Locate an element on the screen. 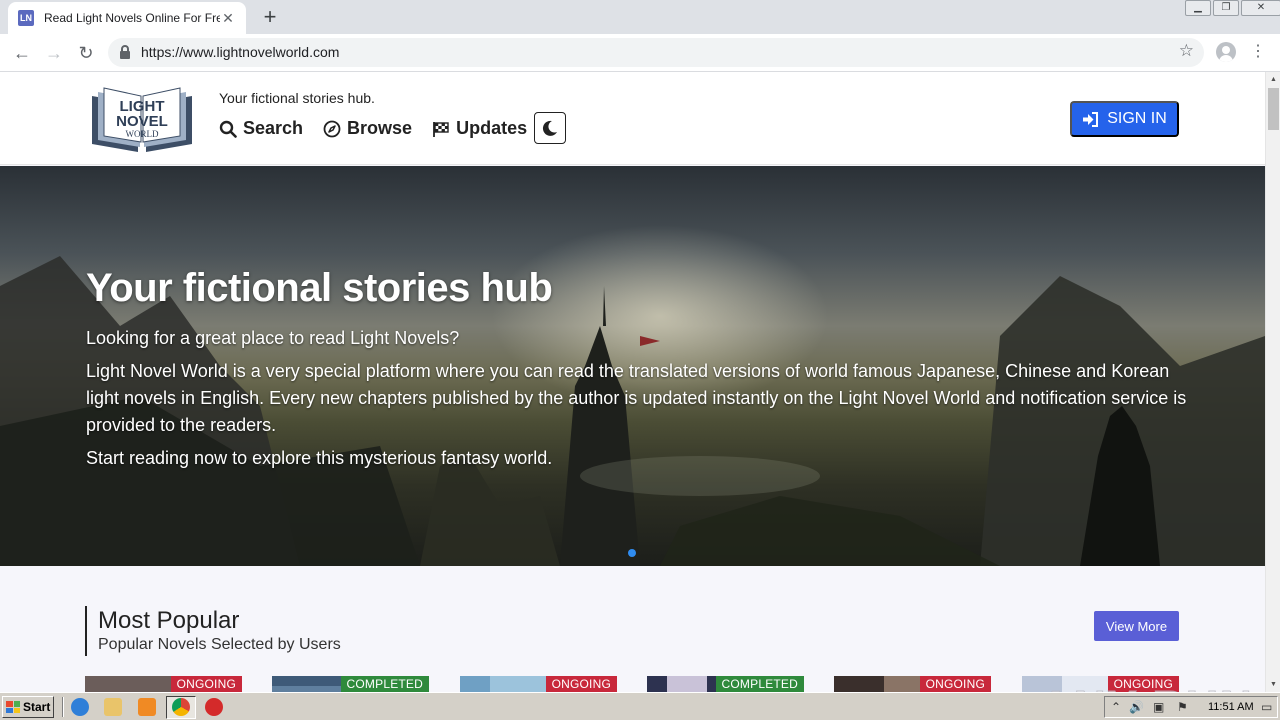 This screenshot has height=720, width=1280. nav-updates-label: Updates is located at coordinates (492, 128).